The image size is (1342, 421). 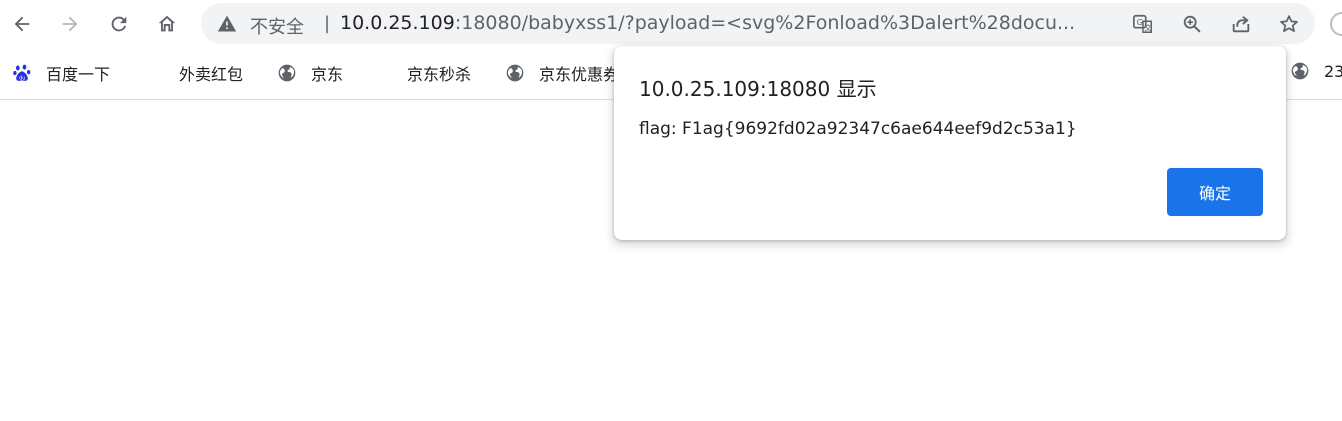 I want to click on share-icon, so click(x=1241, y=24).